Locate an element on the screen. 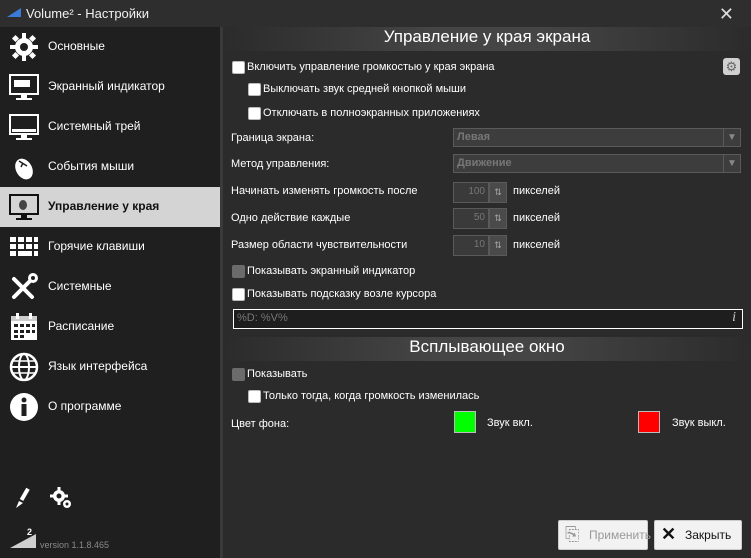 This screenshot has width=751, height=558. volume-logo-icon is located at coordinates (23, 541).